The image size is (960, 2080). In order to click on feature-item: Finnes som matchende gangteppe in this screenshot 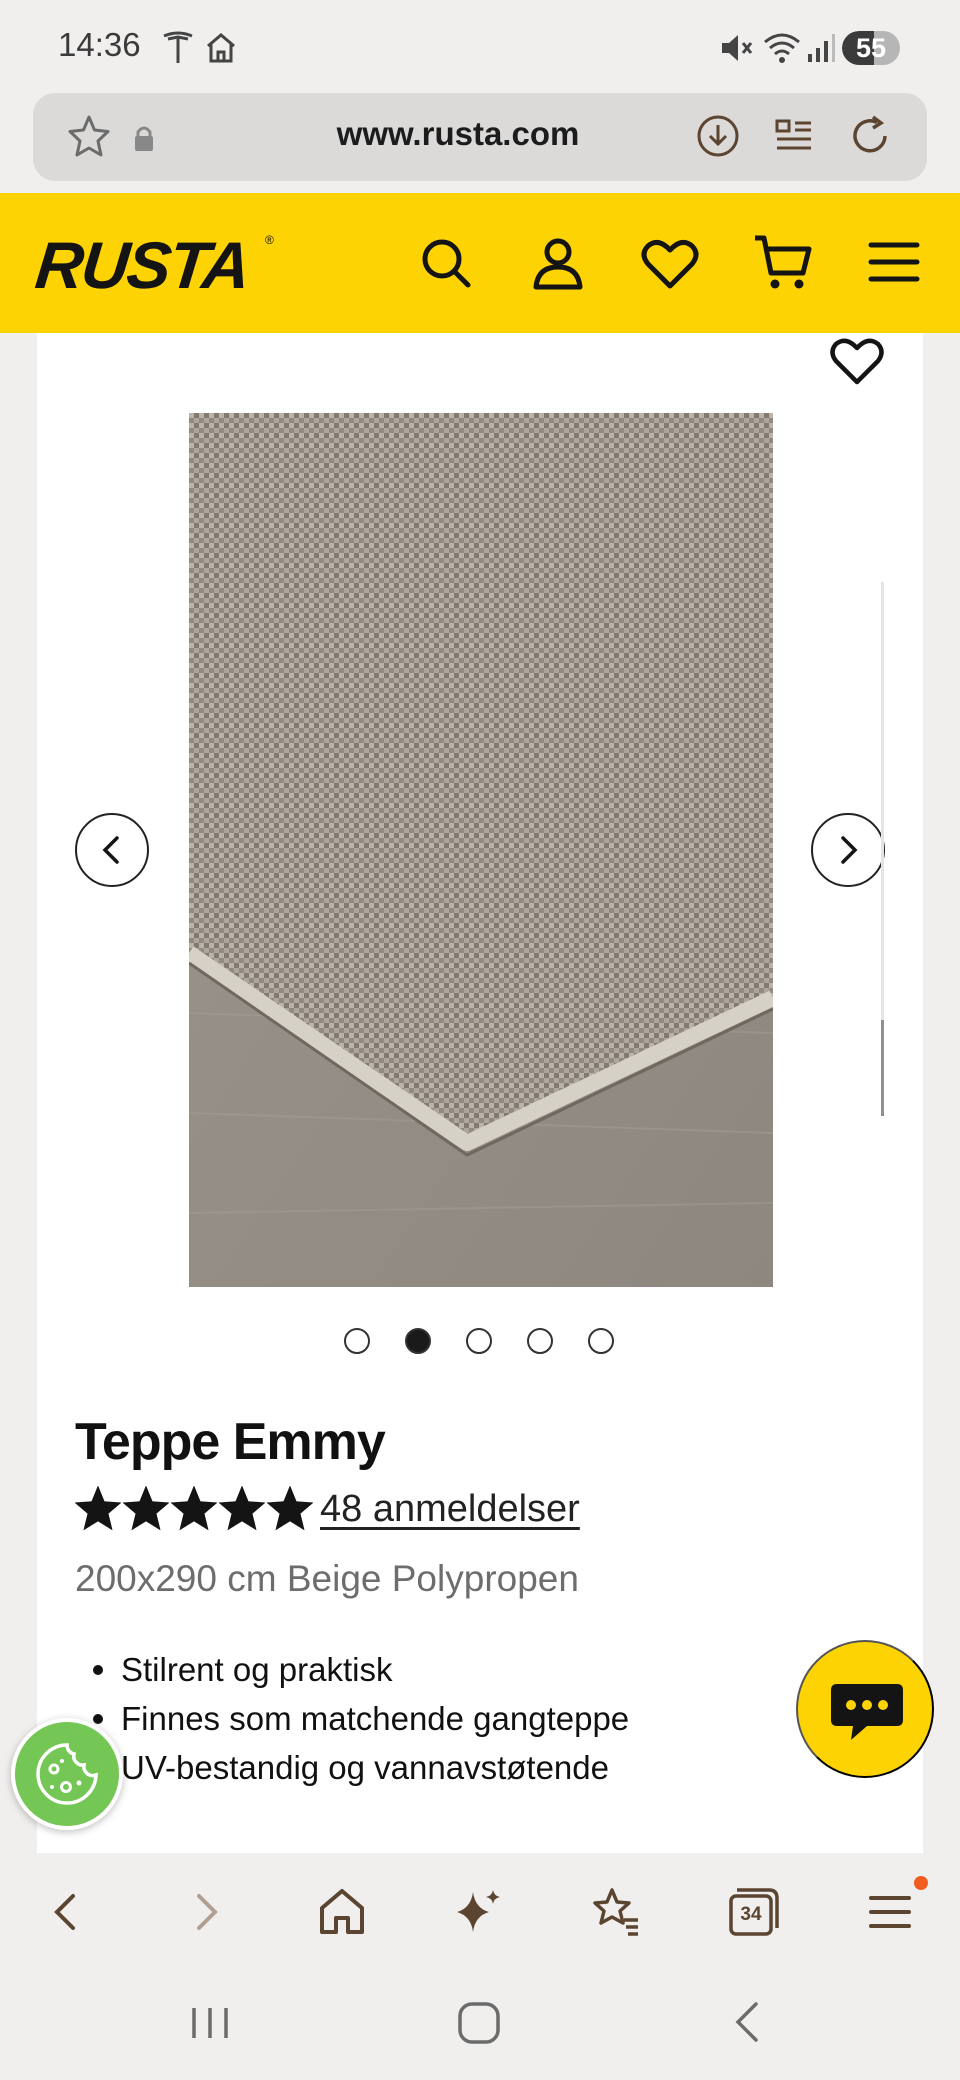, I will do `click(360, 1718)`.